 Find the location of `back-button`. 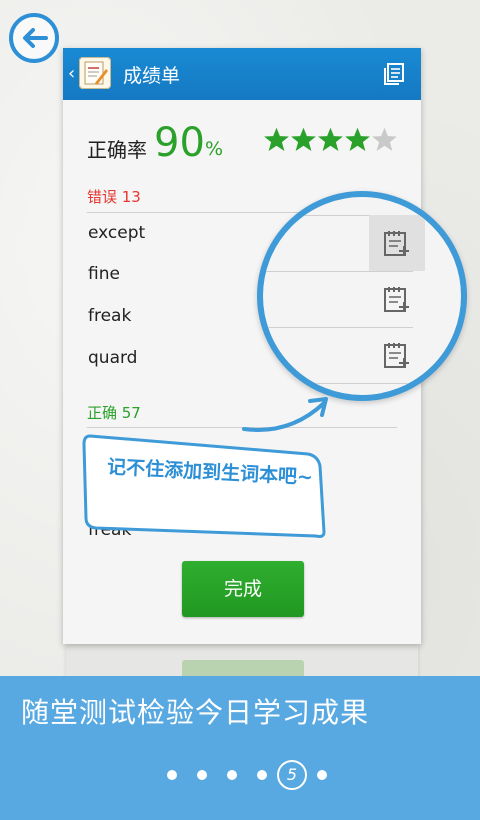

back-button is located at coordinates (34, 38).